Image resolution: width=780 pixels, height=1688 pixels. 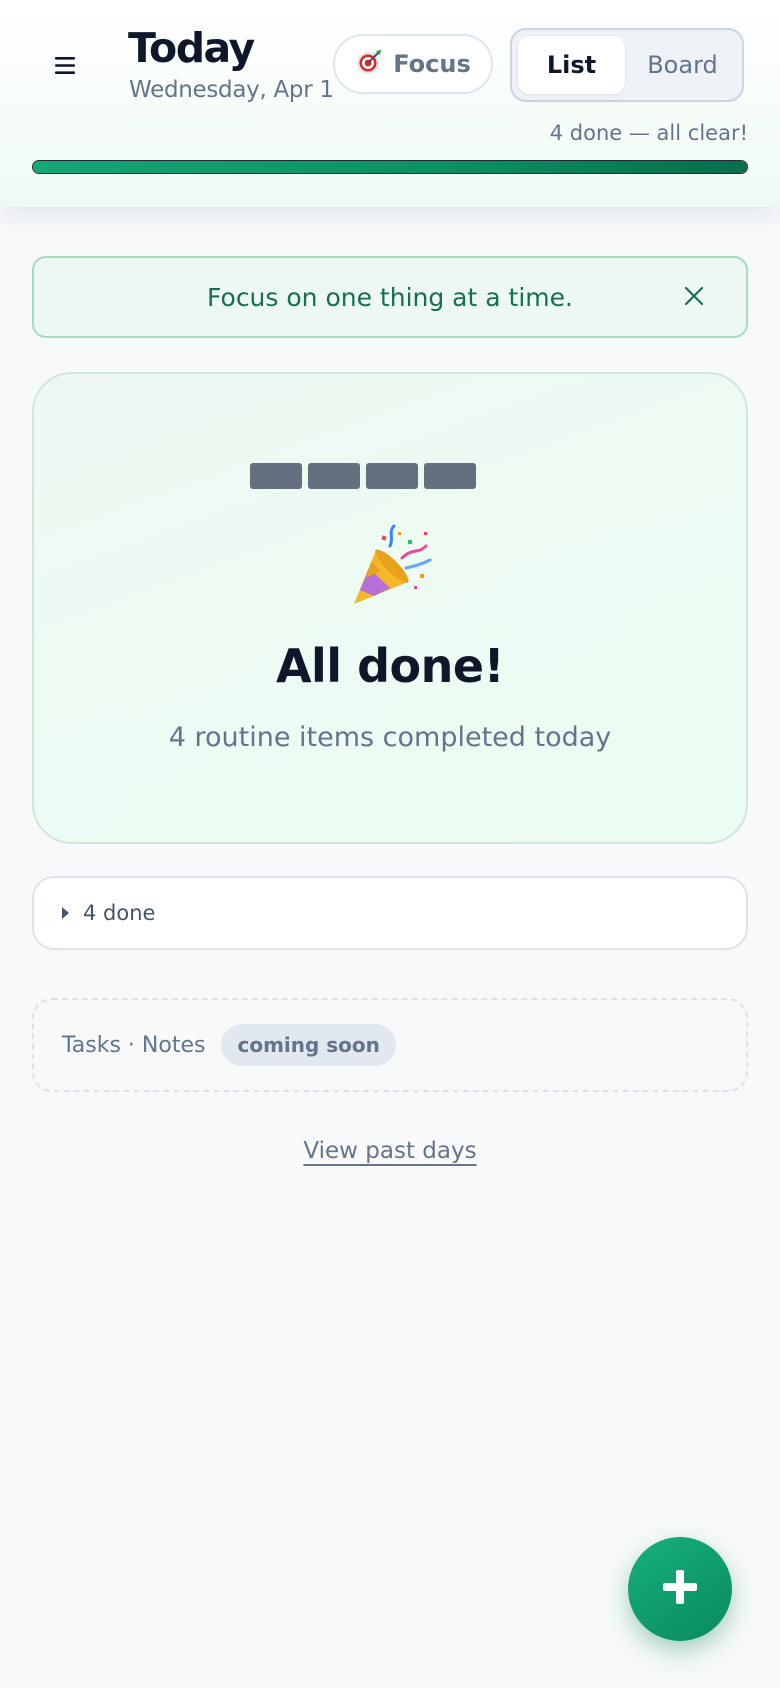 I want to click on coming-soon-label: Tasks · Notes, so click(x=134, y=1045).